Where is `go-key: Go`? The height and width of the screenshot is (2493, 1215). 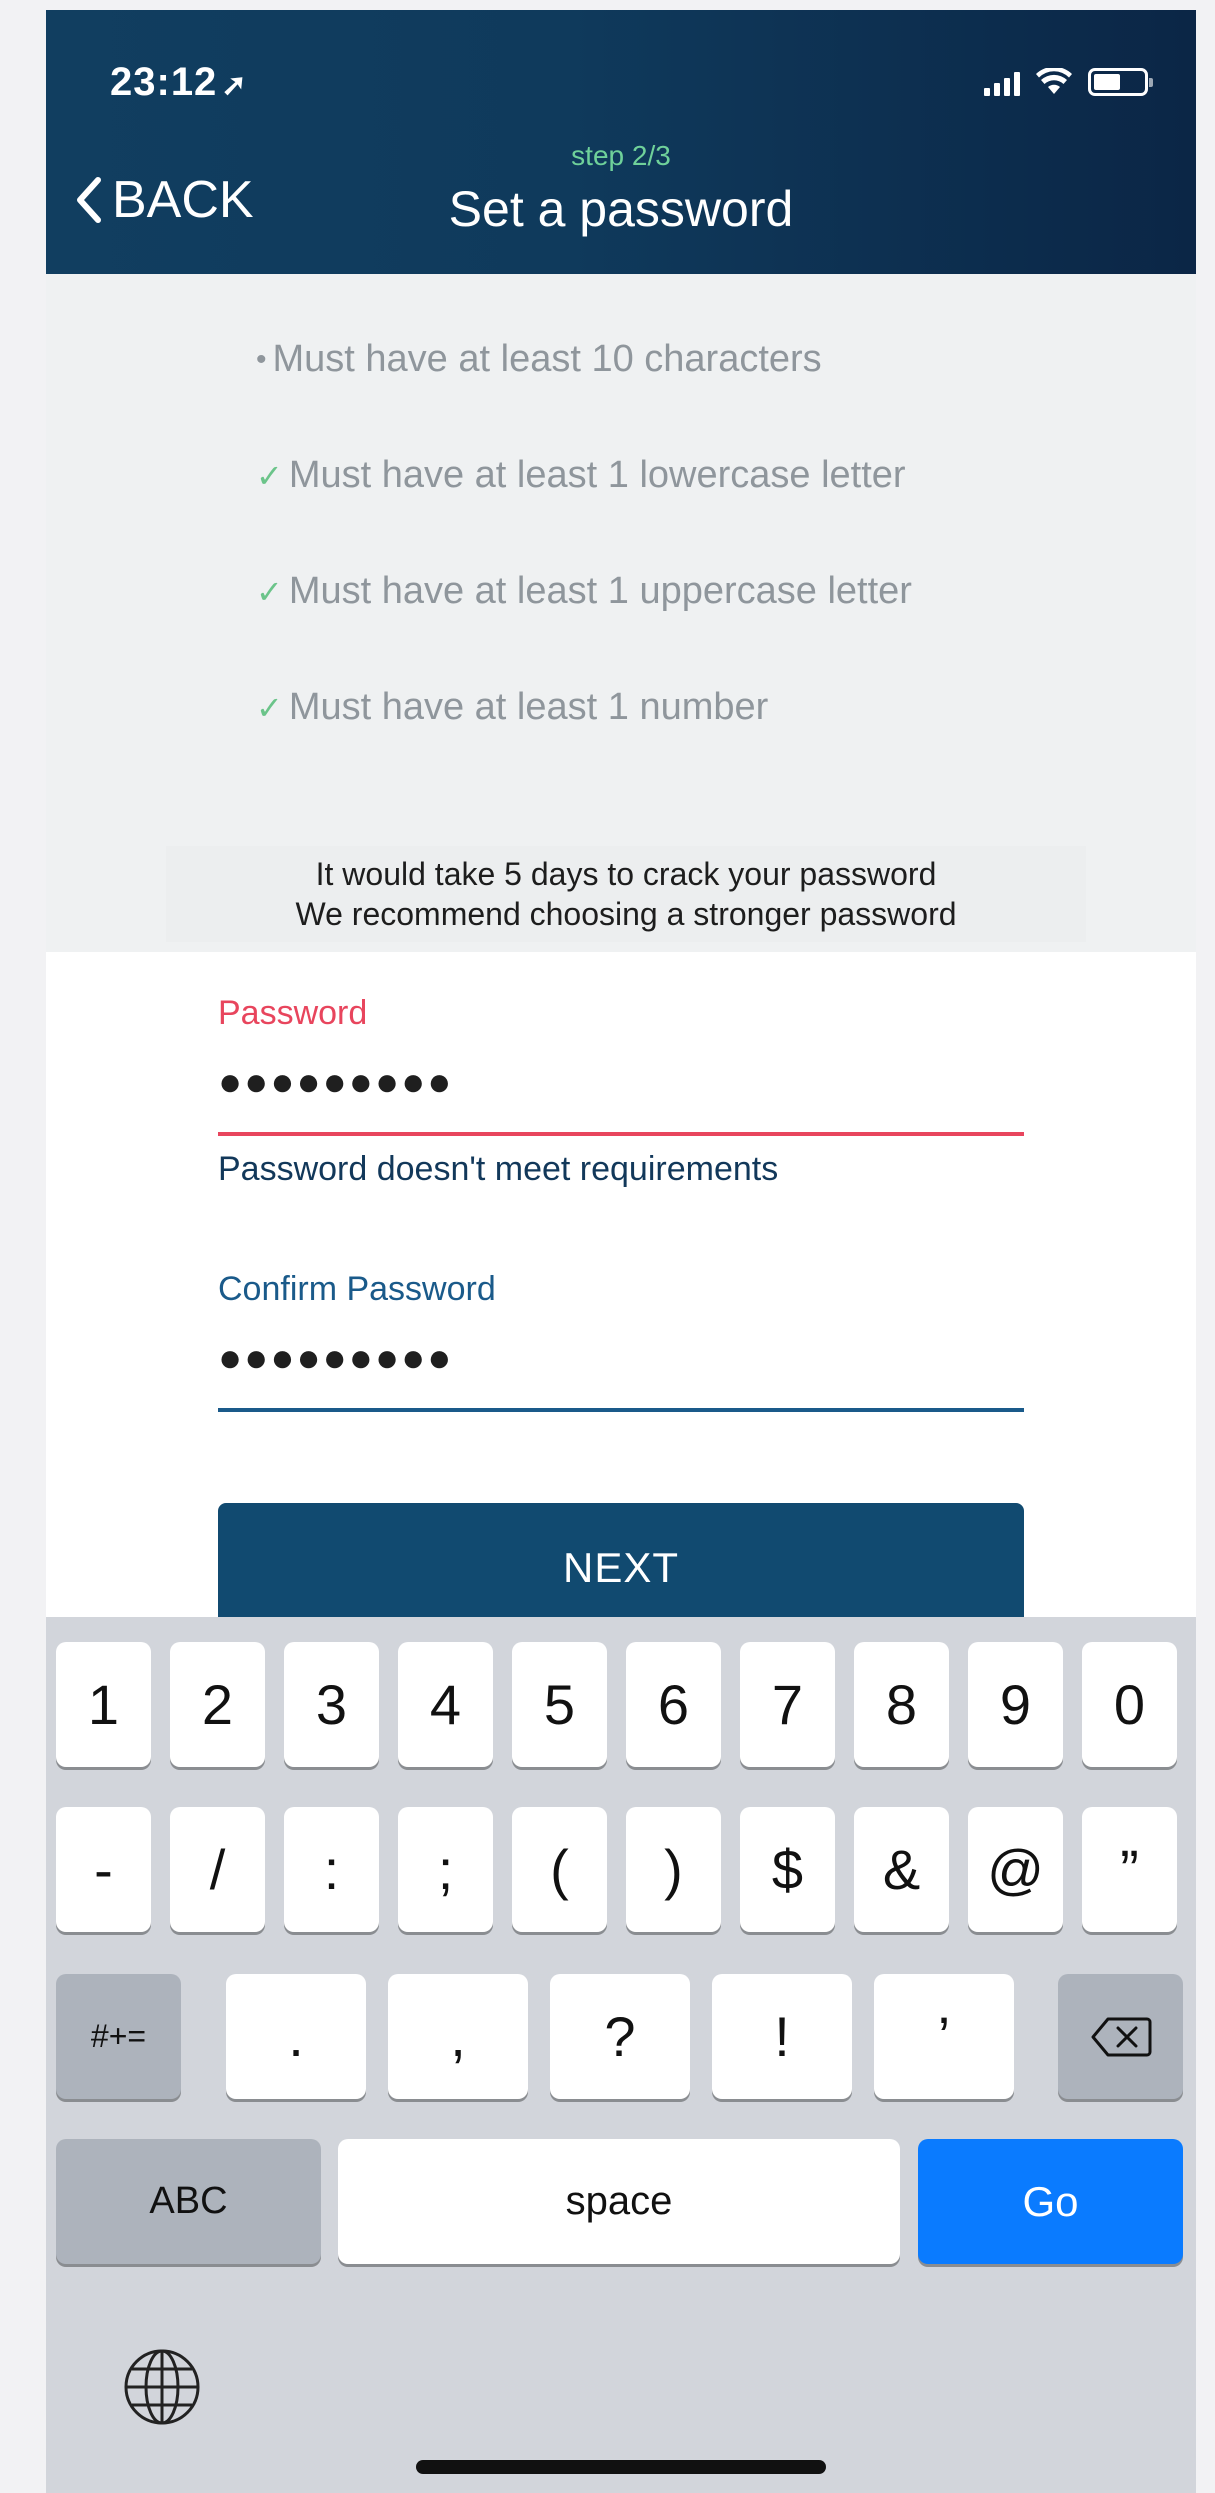
go-key: Go is located at coordinates (1050, 2201).